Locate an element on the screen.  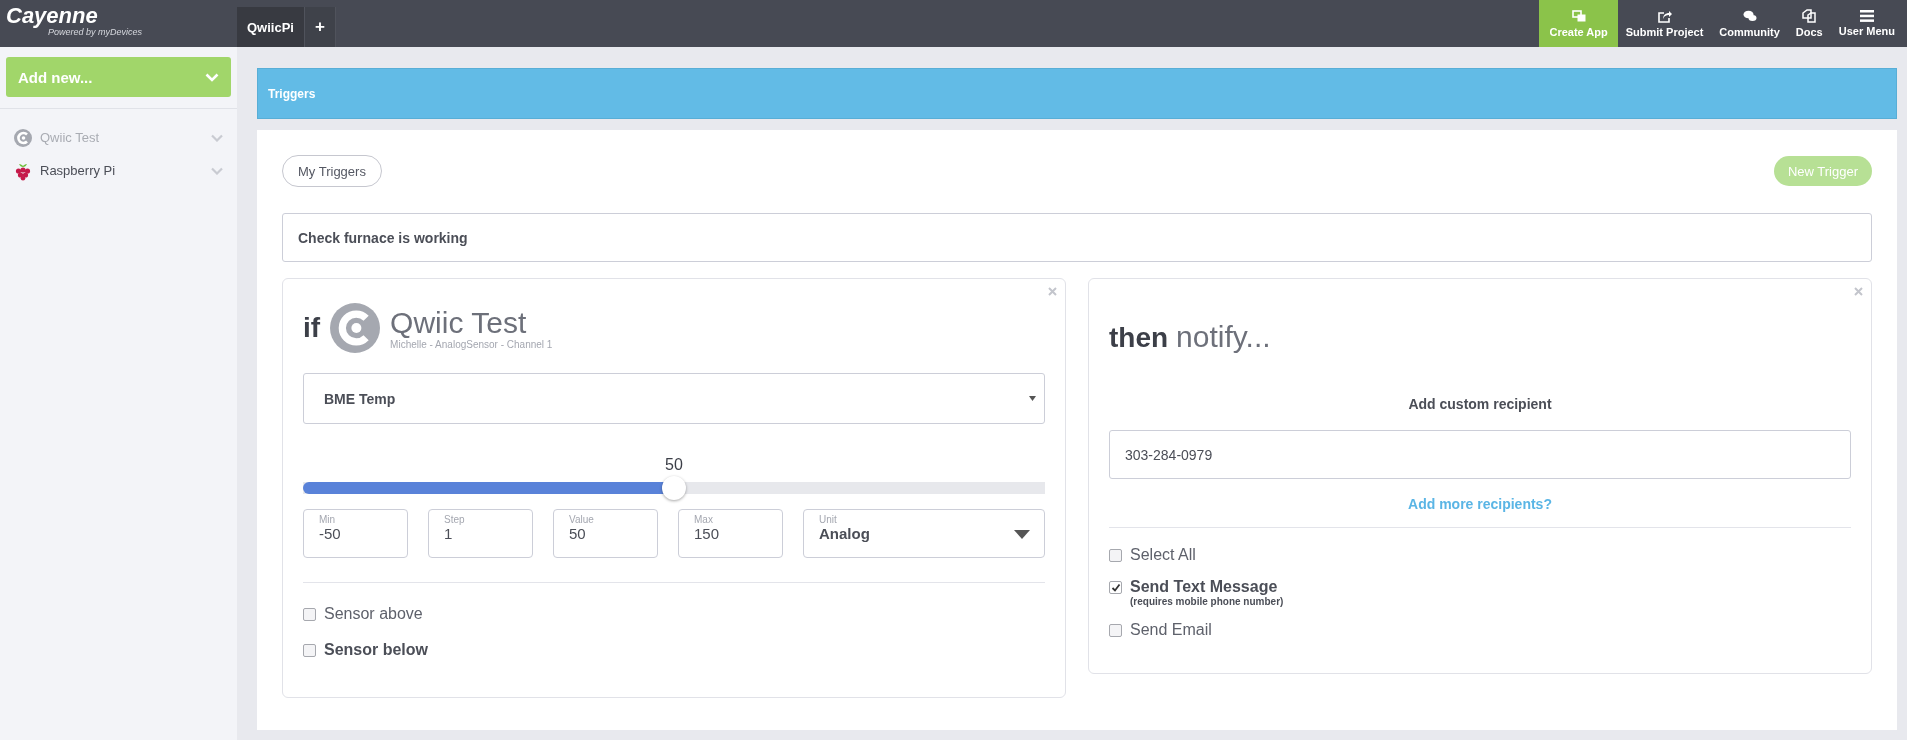
unit-select: Unit Analog is located at coordinates (924, 533).